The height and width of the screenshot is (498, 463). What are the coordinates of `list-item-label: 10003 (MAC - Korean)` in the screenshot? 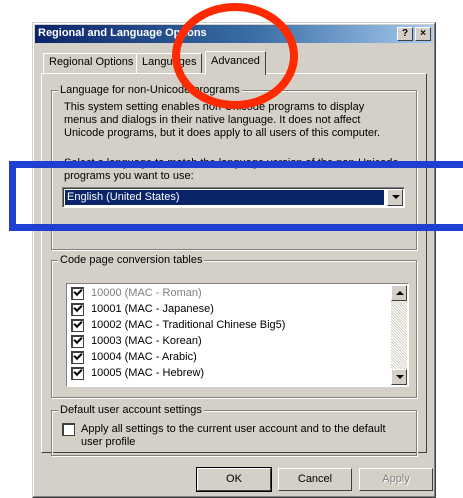 It's located at (146, 341).